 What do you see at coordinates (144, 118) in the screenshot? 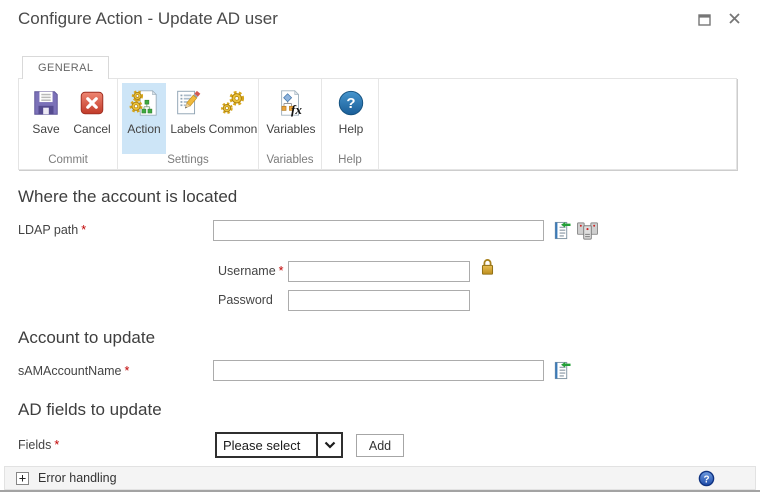
I see `action-button: Action` at bounding box center [144, 118].